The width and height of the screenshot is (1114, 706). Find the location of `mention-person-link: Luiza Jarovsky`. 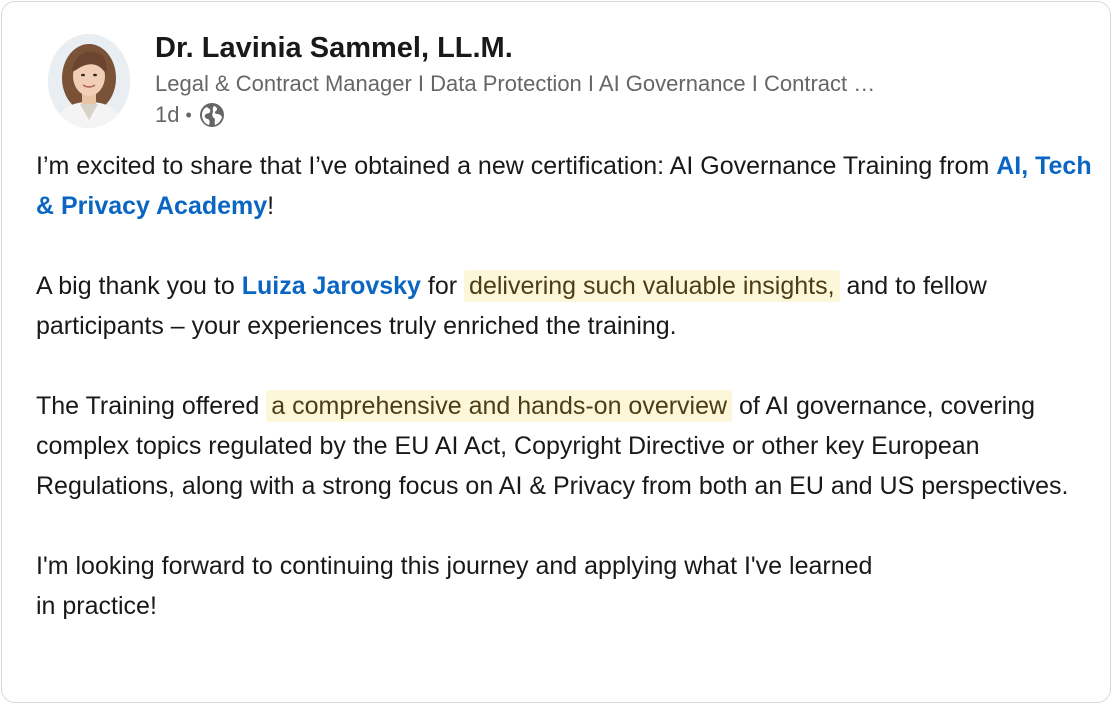

mention-person-link: Luiza Jarovsky is located at coordinates (331, 286).